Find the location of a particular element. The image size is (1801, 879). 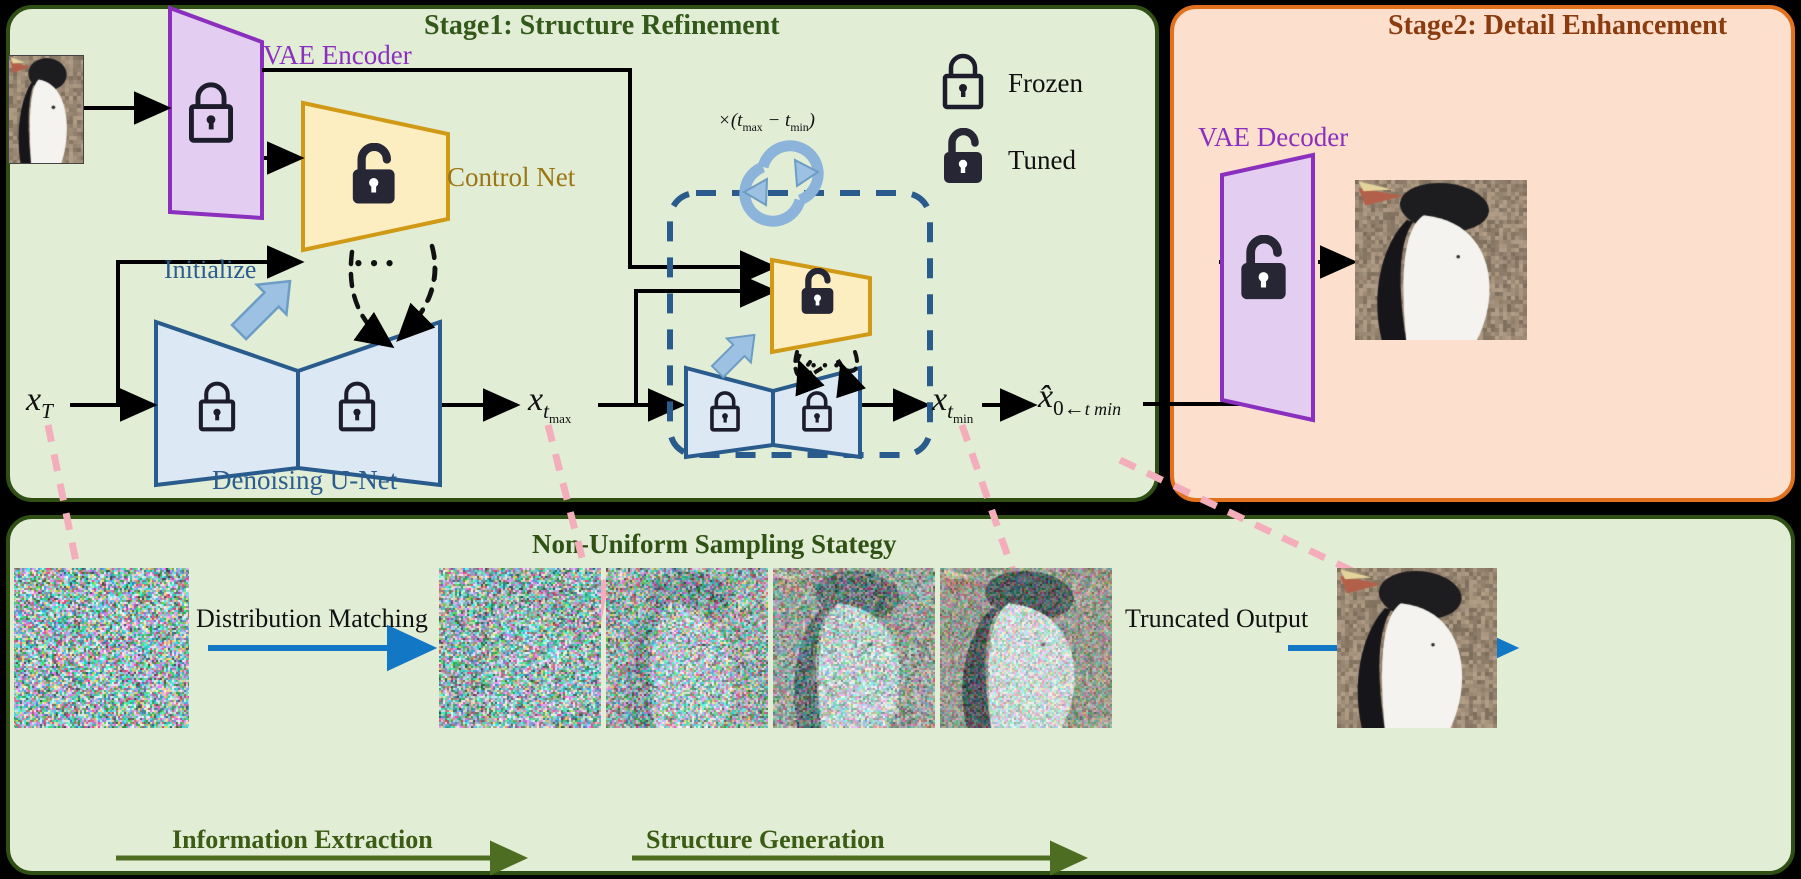

noise-tile-tmin is located at coordinates (1026, 648).